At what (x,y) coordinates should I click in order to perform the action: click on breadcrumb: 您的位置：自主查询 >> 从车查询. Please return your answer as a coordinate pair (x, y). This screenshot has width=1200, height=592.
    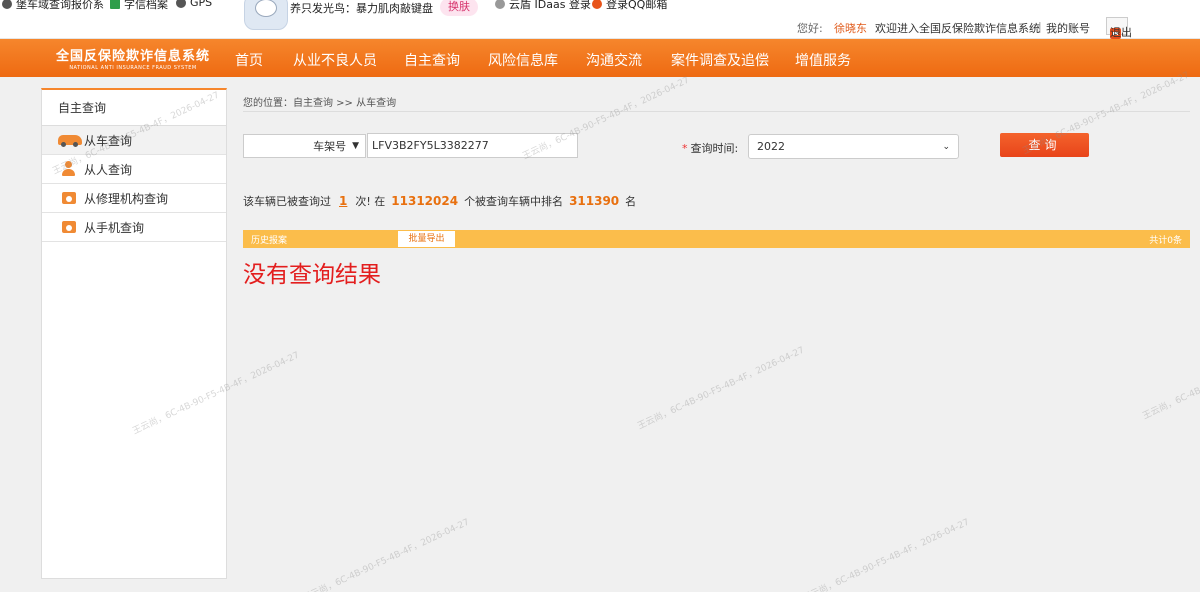
    Looking at the image, I should click on (320, 103).